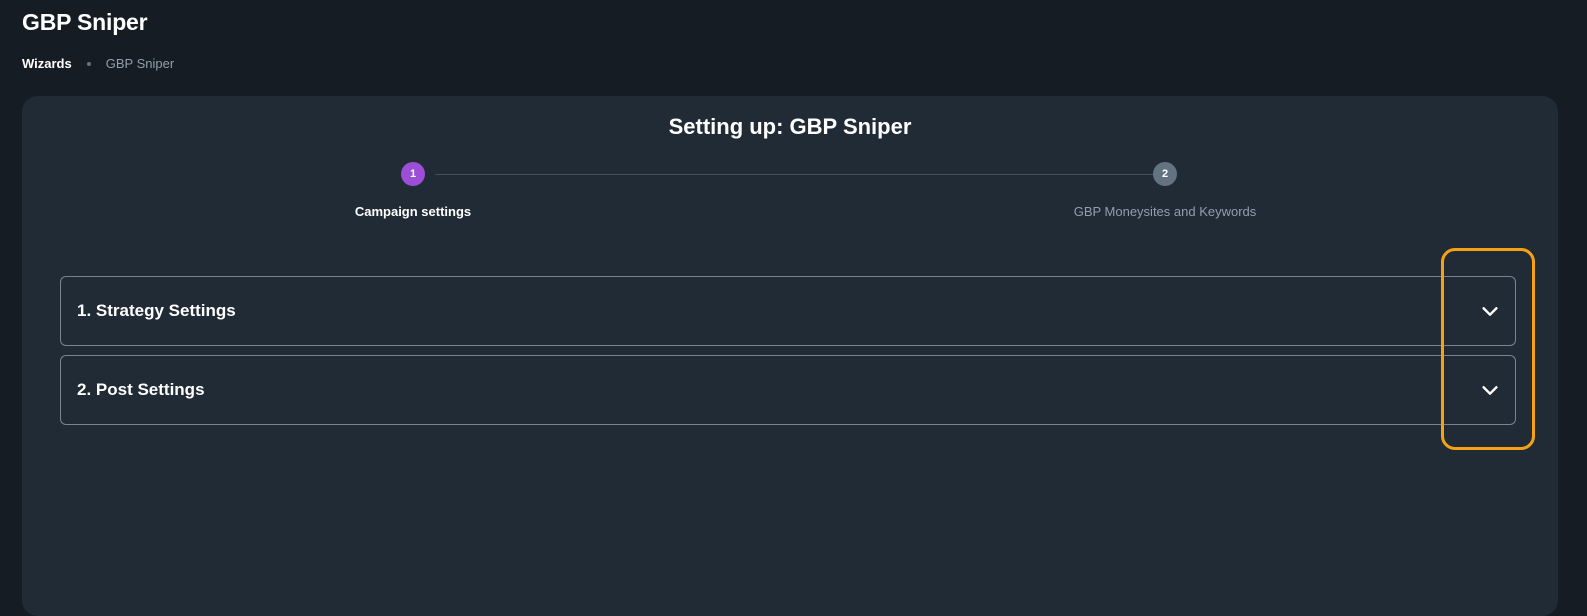 The width and height of the screenshot is (1587, 616). I want to click on step-2-indicator: 2, so click(1165, 174).